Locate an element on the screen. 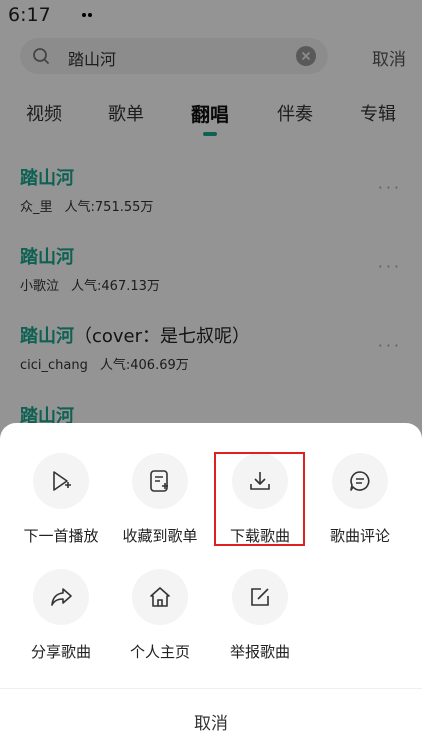 The height and width of the screenshot is (750, 422). song-comment-button: 歌曲评论 is located at coordinates (360, 503).